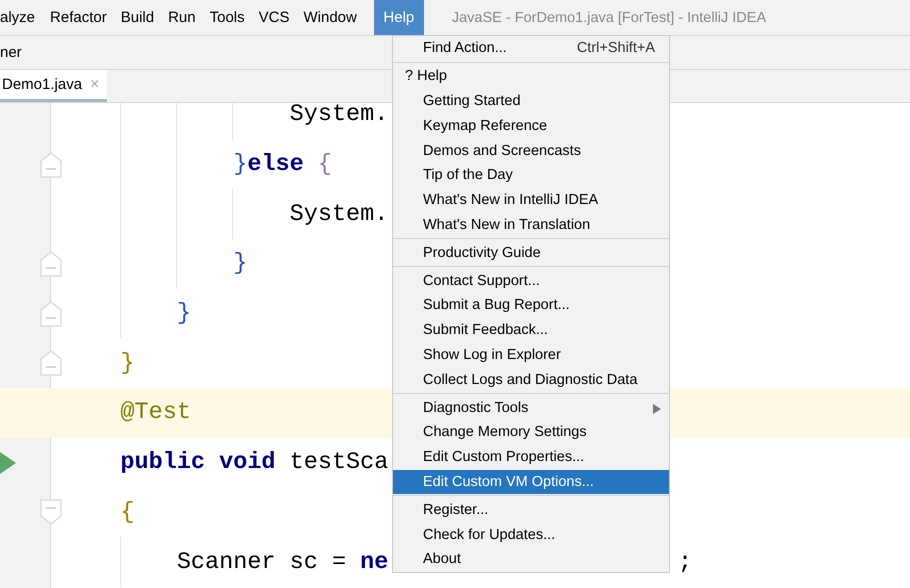 Image resolution: width=910 pixels, height=588 pixels. Describe the element at coordinates (18, 17) in the screenshot. I see `menu-item: alyze` at that location.